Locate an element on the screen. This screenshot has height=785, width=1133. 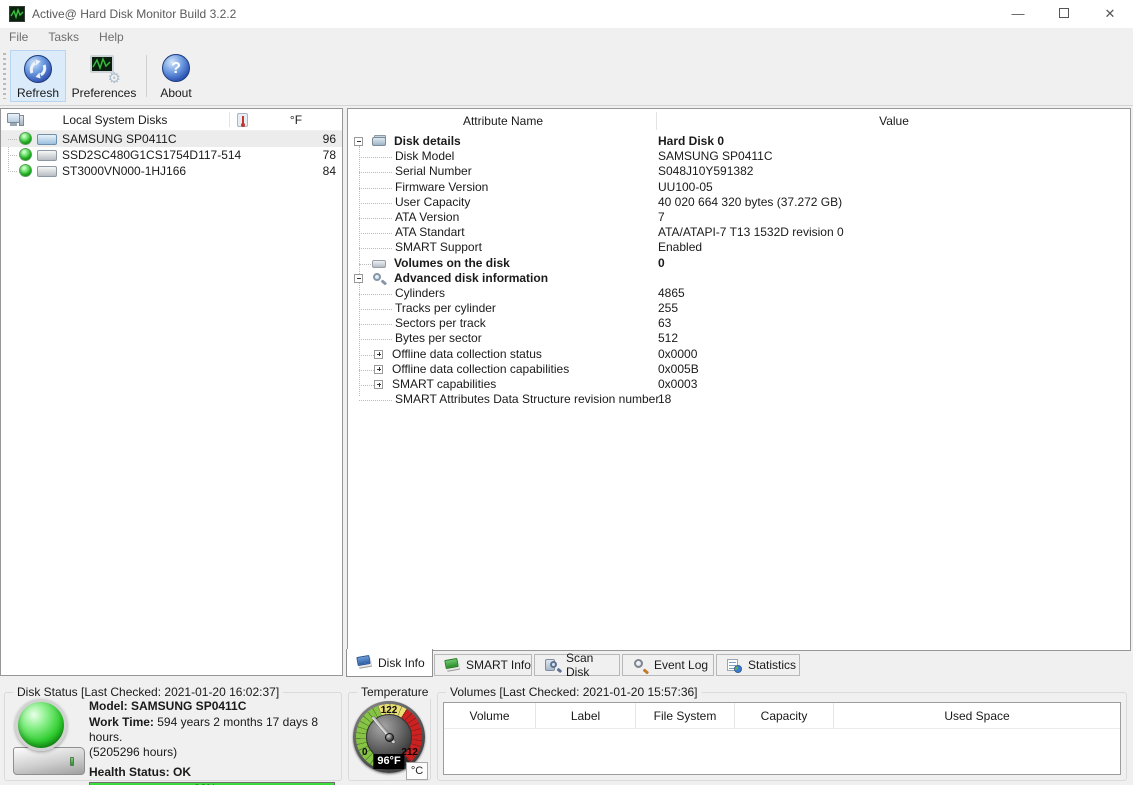
attr-row: Firmware Version UU100-05 is located at coordinates (739, 187).